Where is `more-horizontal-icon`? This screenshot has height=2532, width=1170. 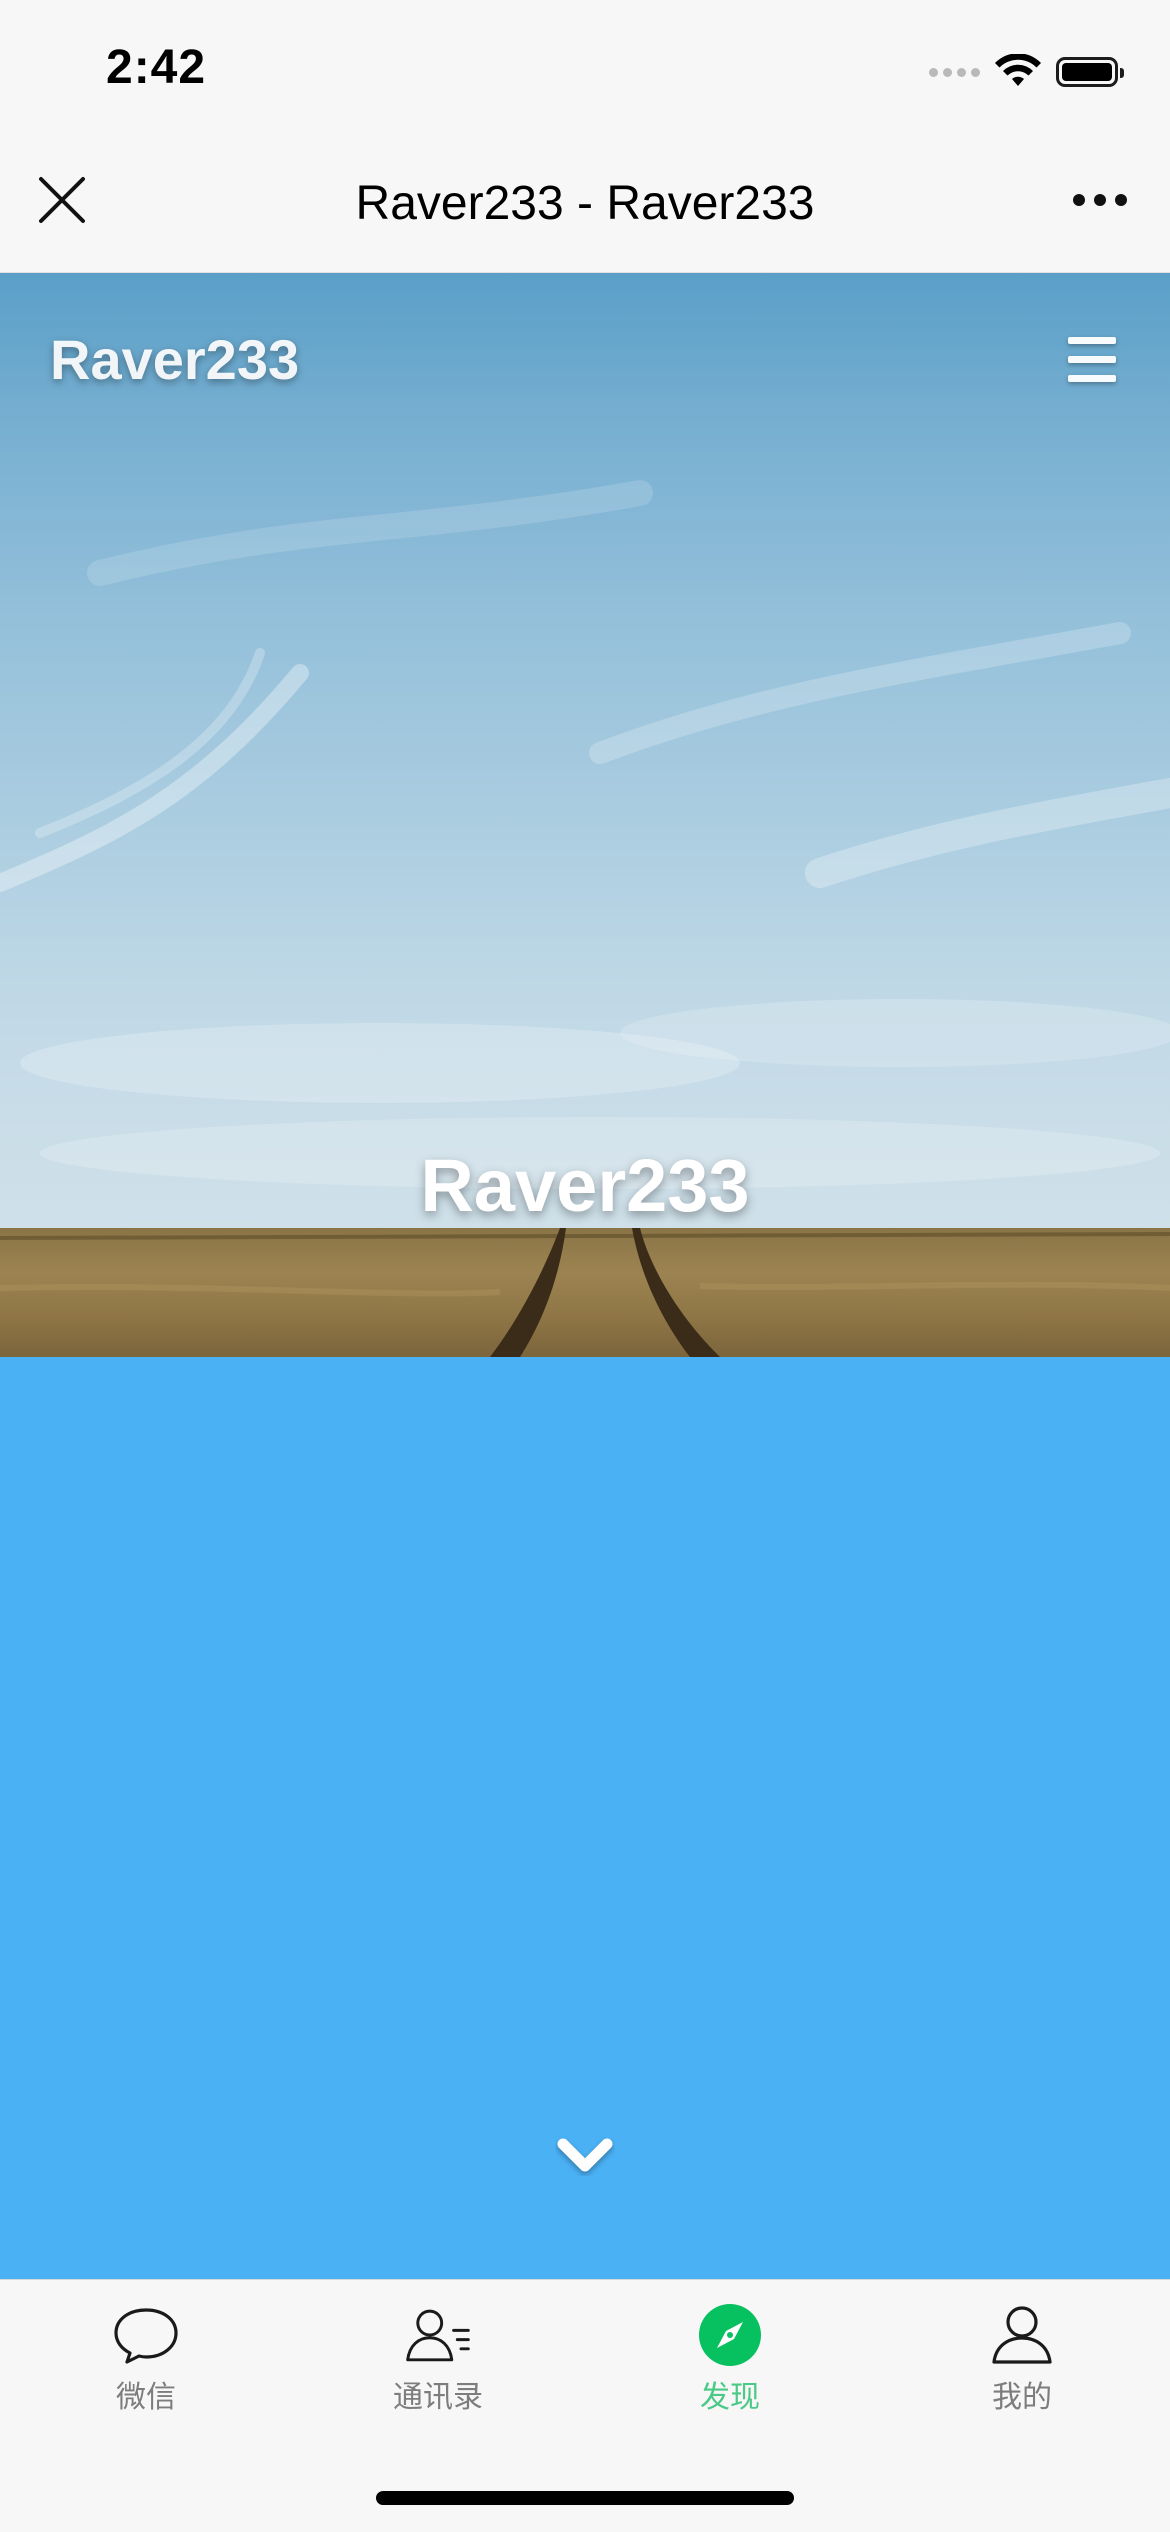 more-horizontal-icon is located at coordinates (1100, 200).